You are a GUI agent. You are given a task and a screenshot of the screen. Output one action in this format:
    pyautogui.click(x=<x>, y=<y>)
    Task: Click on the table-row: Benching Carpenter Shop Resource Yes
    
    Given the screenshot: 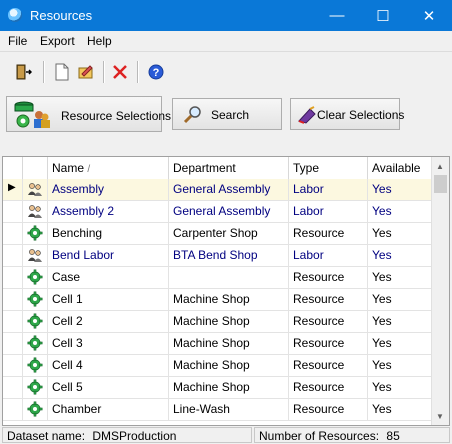 What is the action you would take?
    pyautogui.click(x=218, y=234)
    